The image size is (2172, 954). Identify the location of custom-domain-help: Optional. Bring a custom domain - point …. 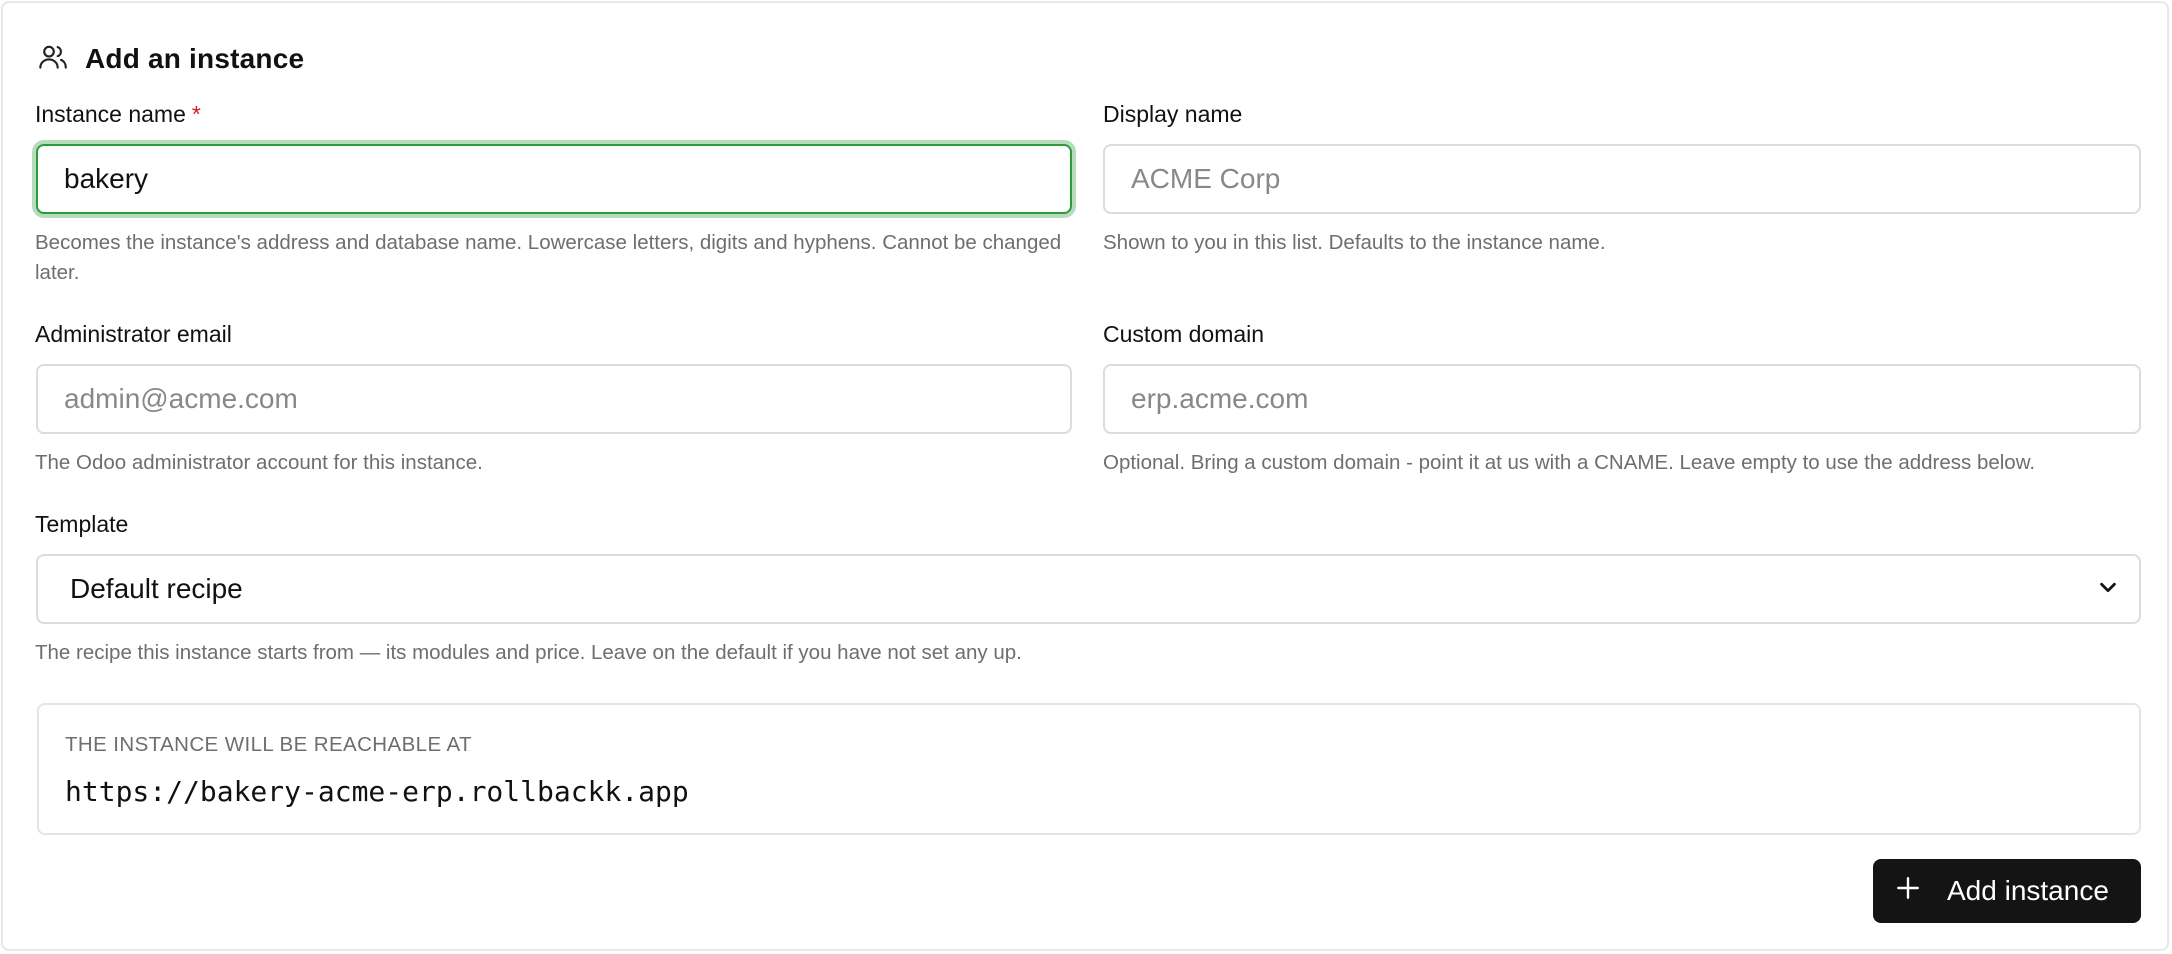
(1569, 462).